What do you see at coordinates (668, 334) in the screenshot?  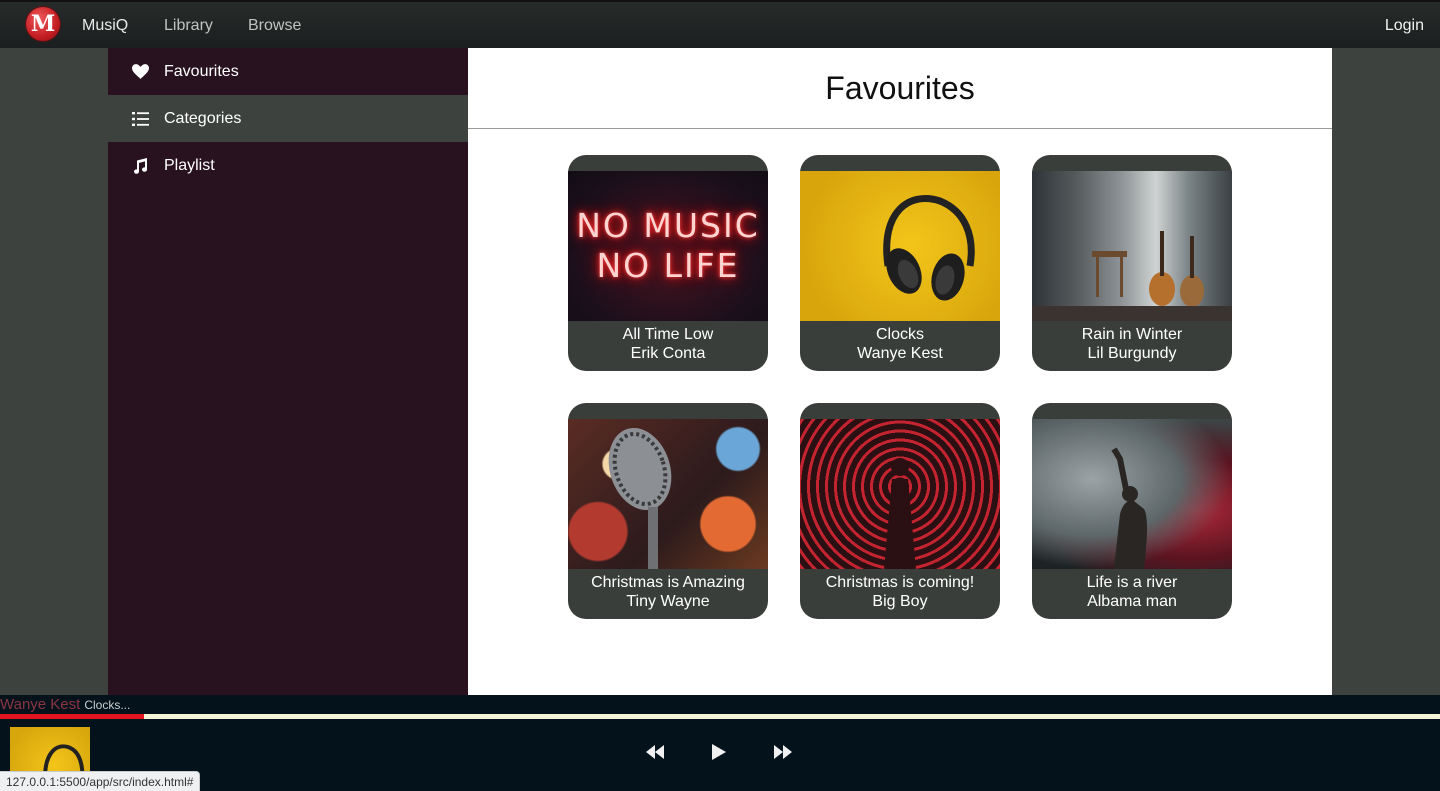 I see `song-title: All Time Low` at bounding box center [668, 334].